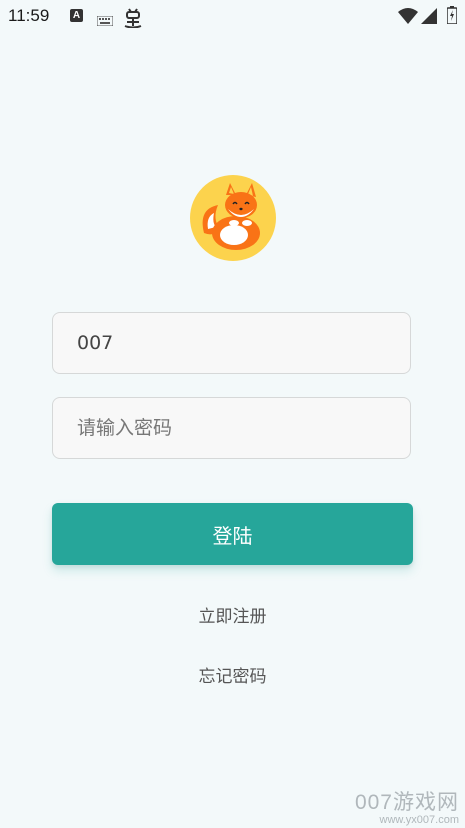 The height and width of the screenshot is (828, 465). I want to click on bug-icon, so click(133, 19).